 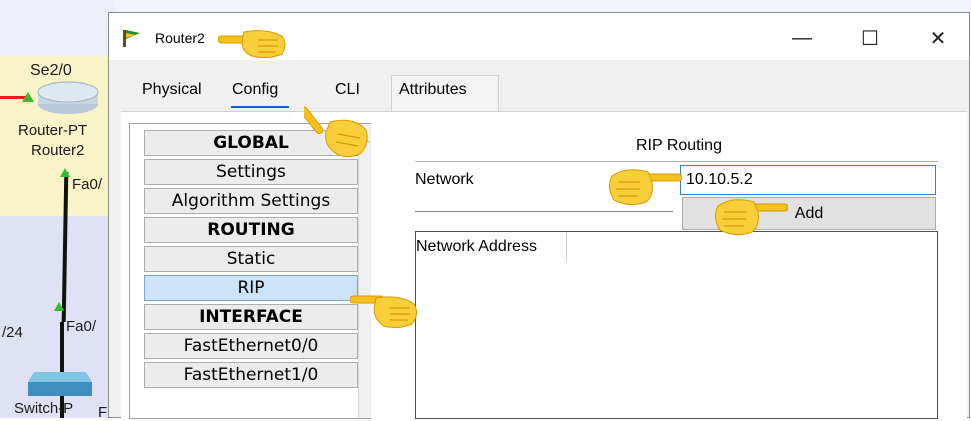 I want to click on interface-label-se20: Se2/0, so click(x=51, y=70).